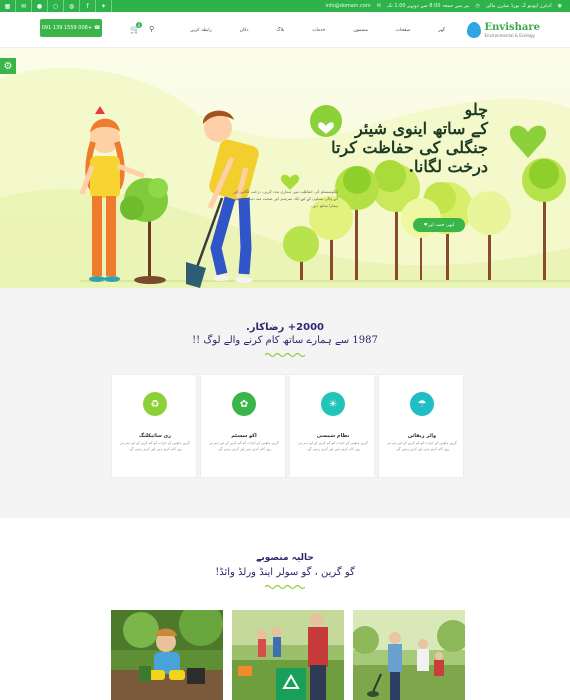 The image size is (570, 700). What do you see at coordinates (285, 572) in the screenshot?
I see `projects-subtitle: گو گرین ، گو سولر اینڈ ورلڈ وائڈ!` at bounding box center [285, 572].